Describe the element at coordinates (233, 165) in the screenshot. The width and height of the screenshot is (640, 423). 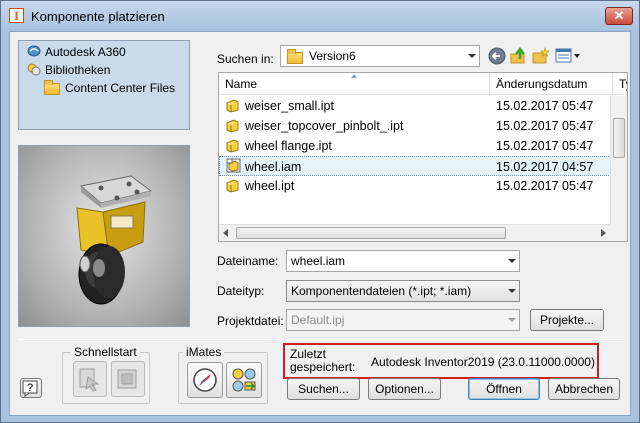
I see `assembly-file-icon` at that location.